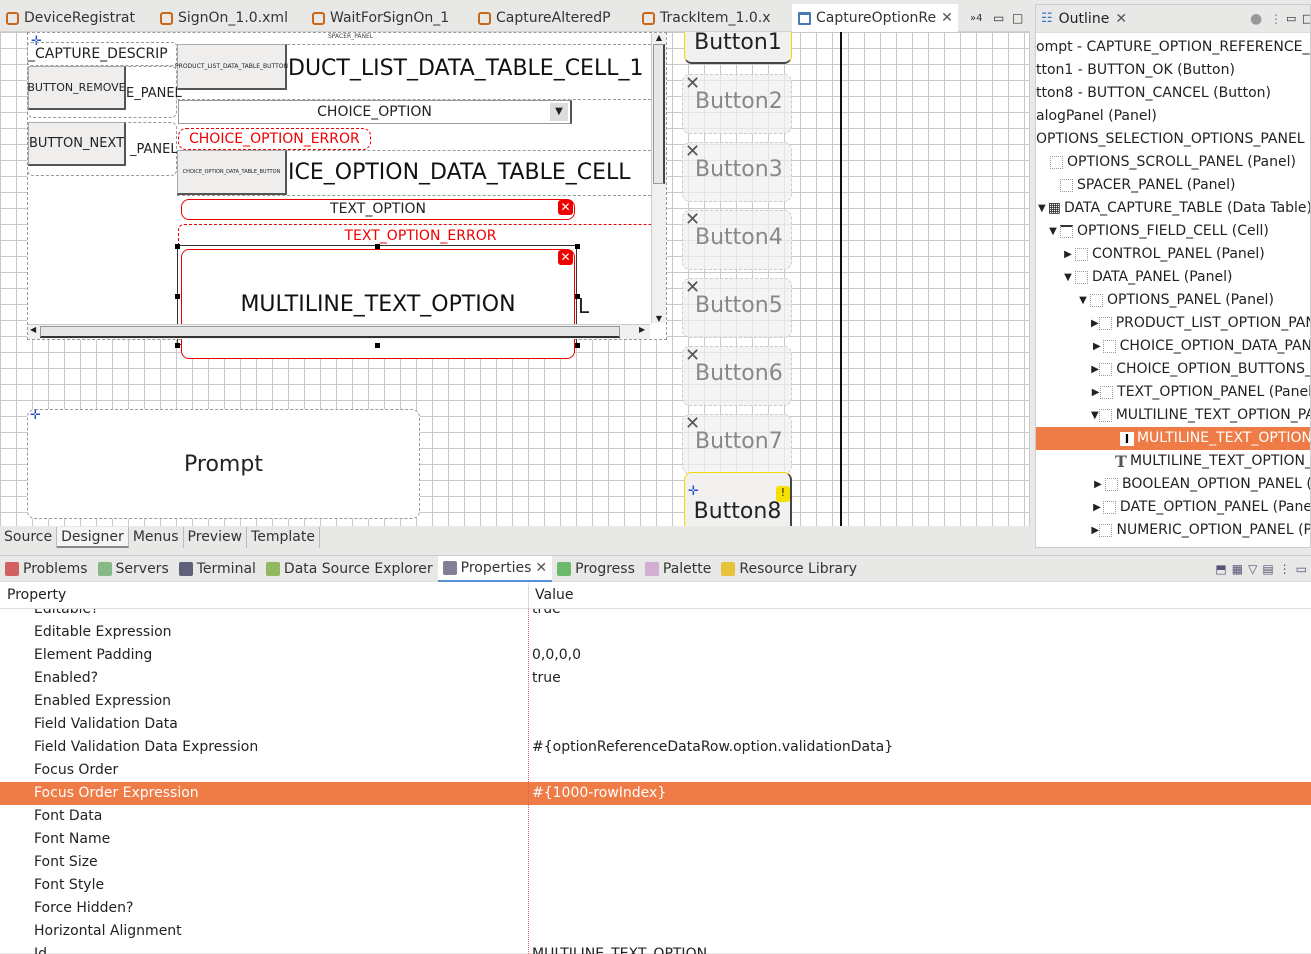 This screenshot has width=1311, height=954. Describe the element at coordinates (655, 931) in the screenshot. I see `property-row: Horizontal Alignment` at that location.